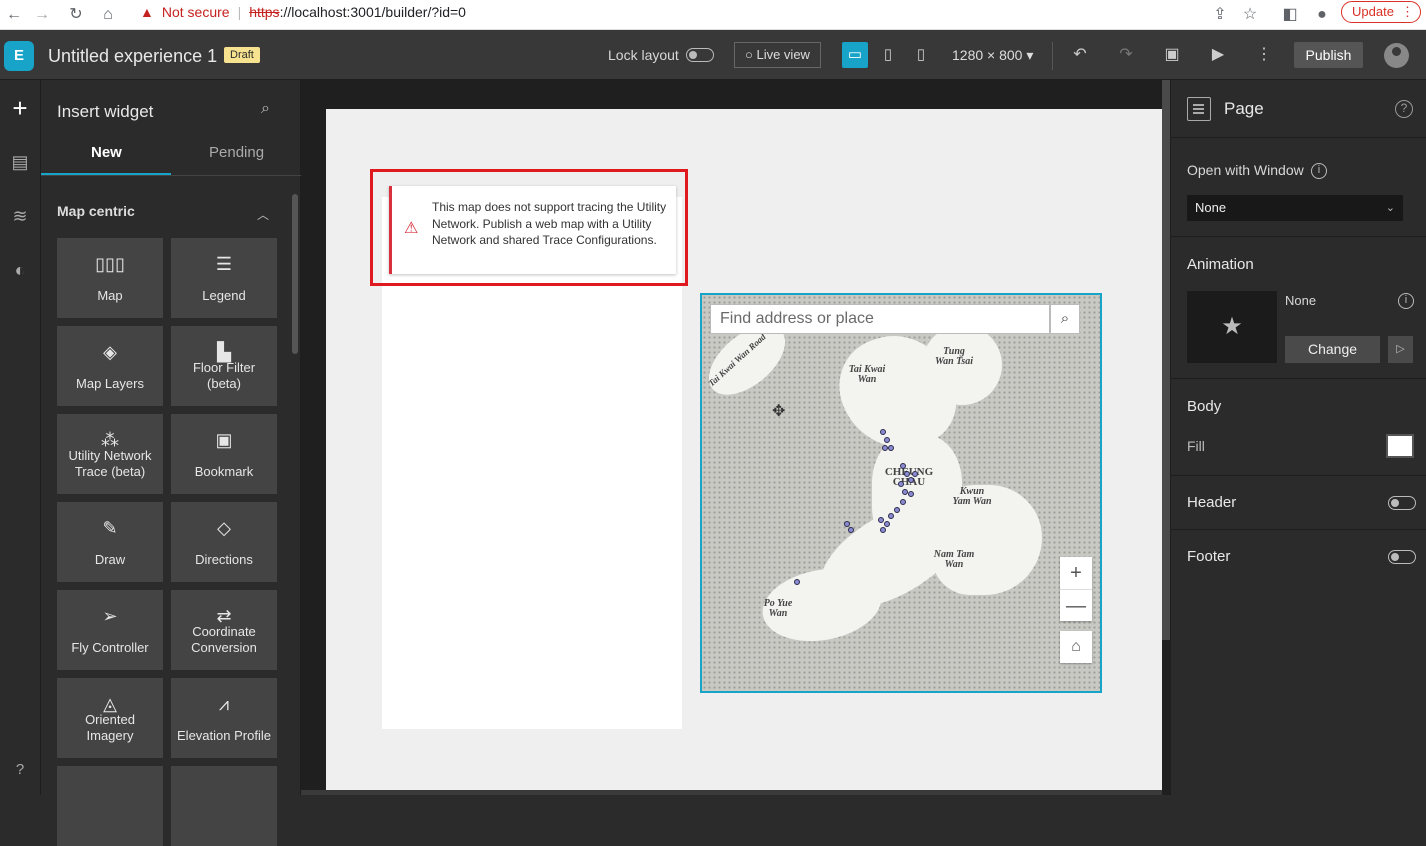  What do you see at coordinates (992, 55) in the screenshot?
I see `resolution-dropdown: 1280 × 800 ▾` at bounding box center [992, 55].